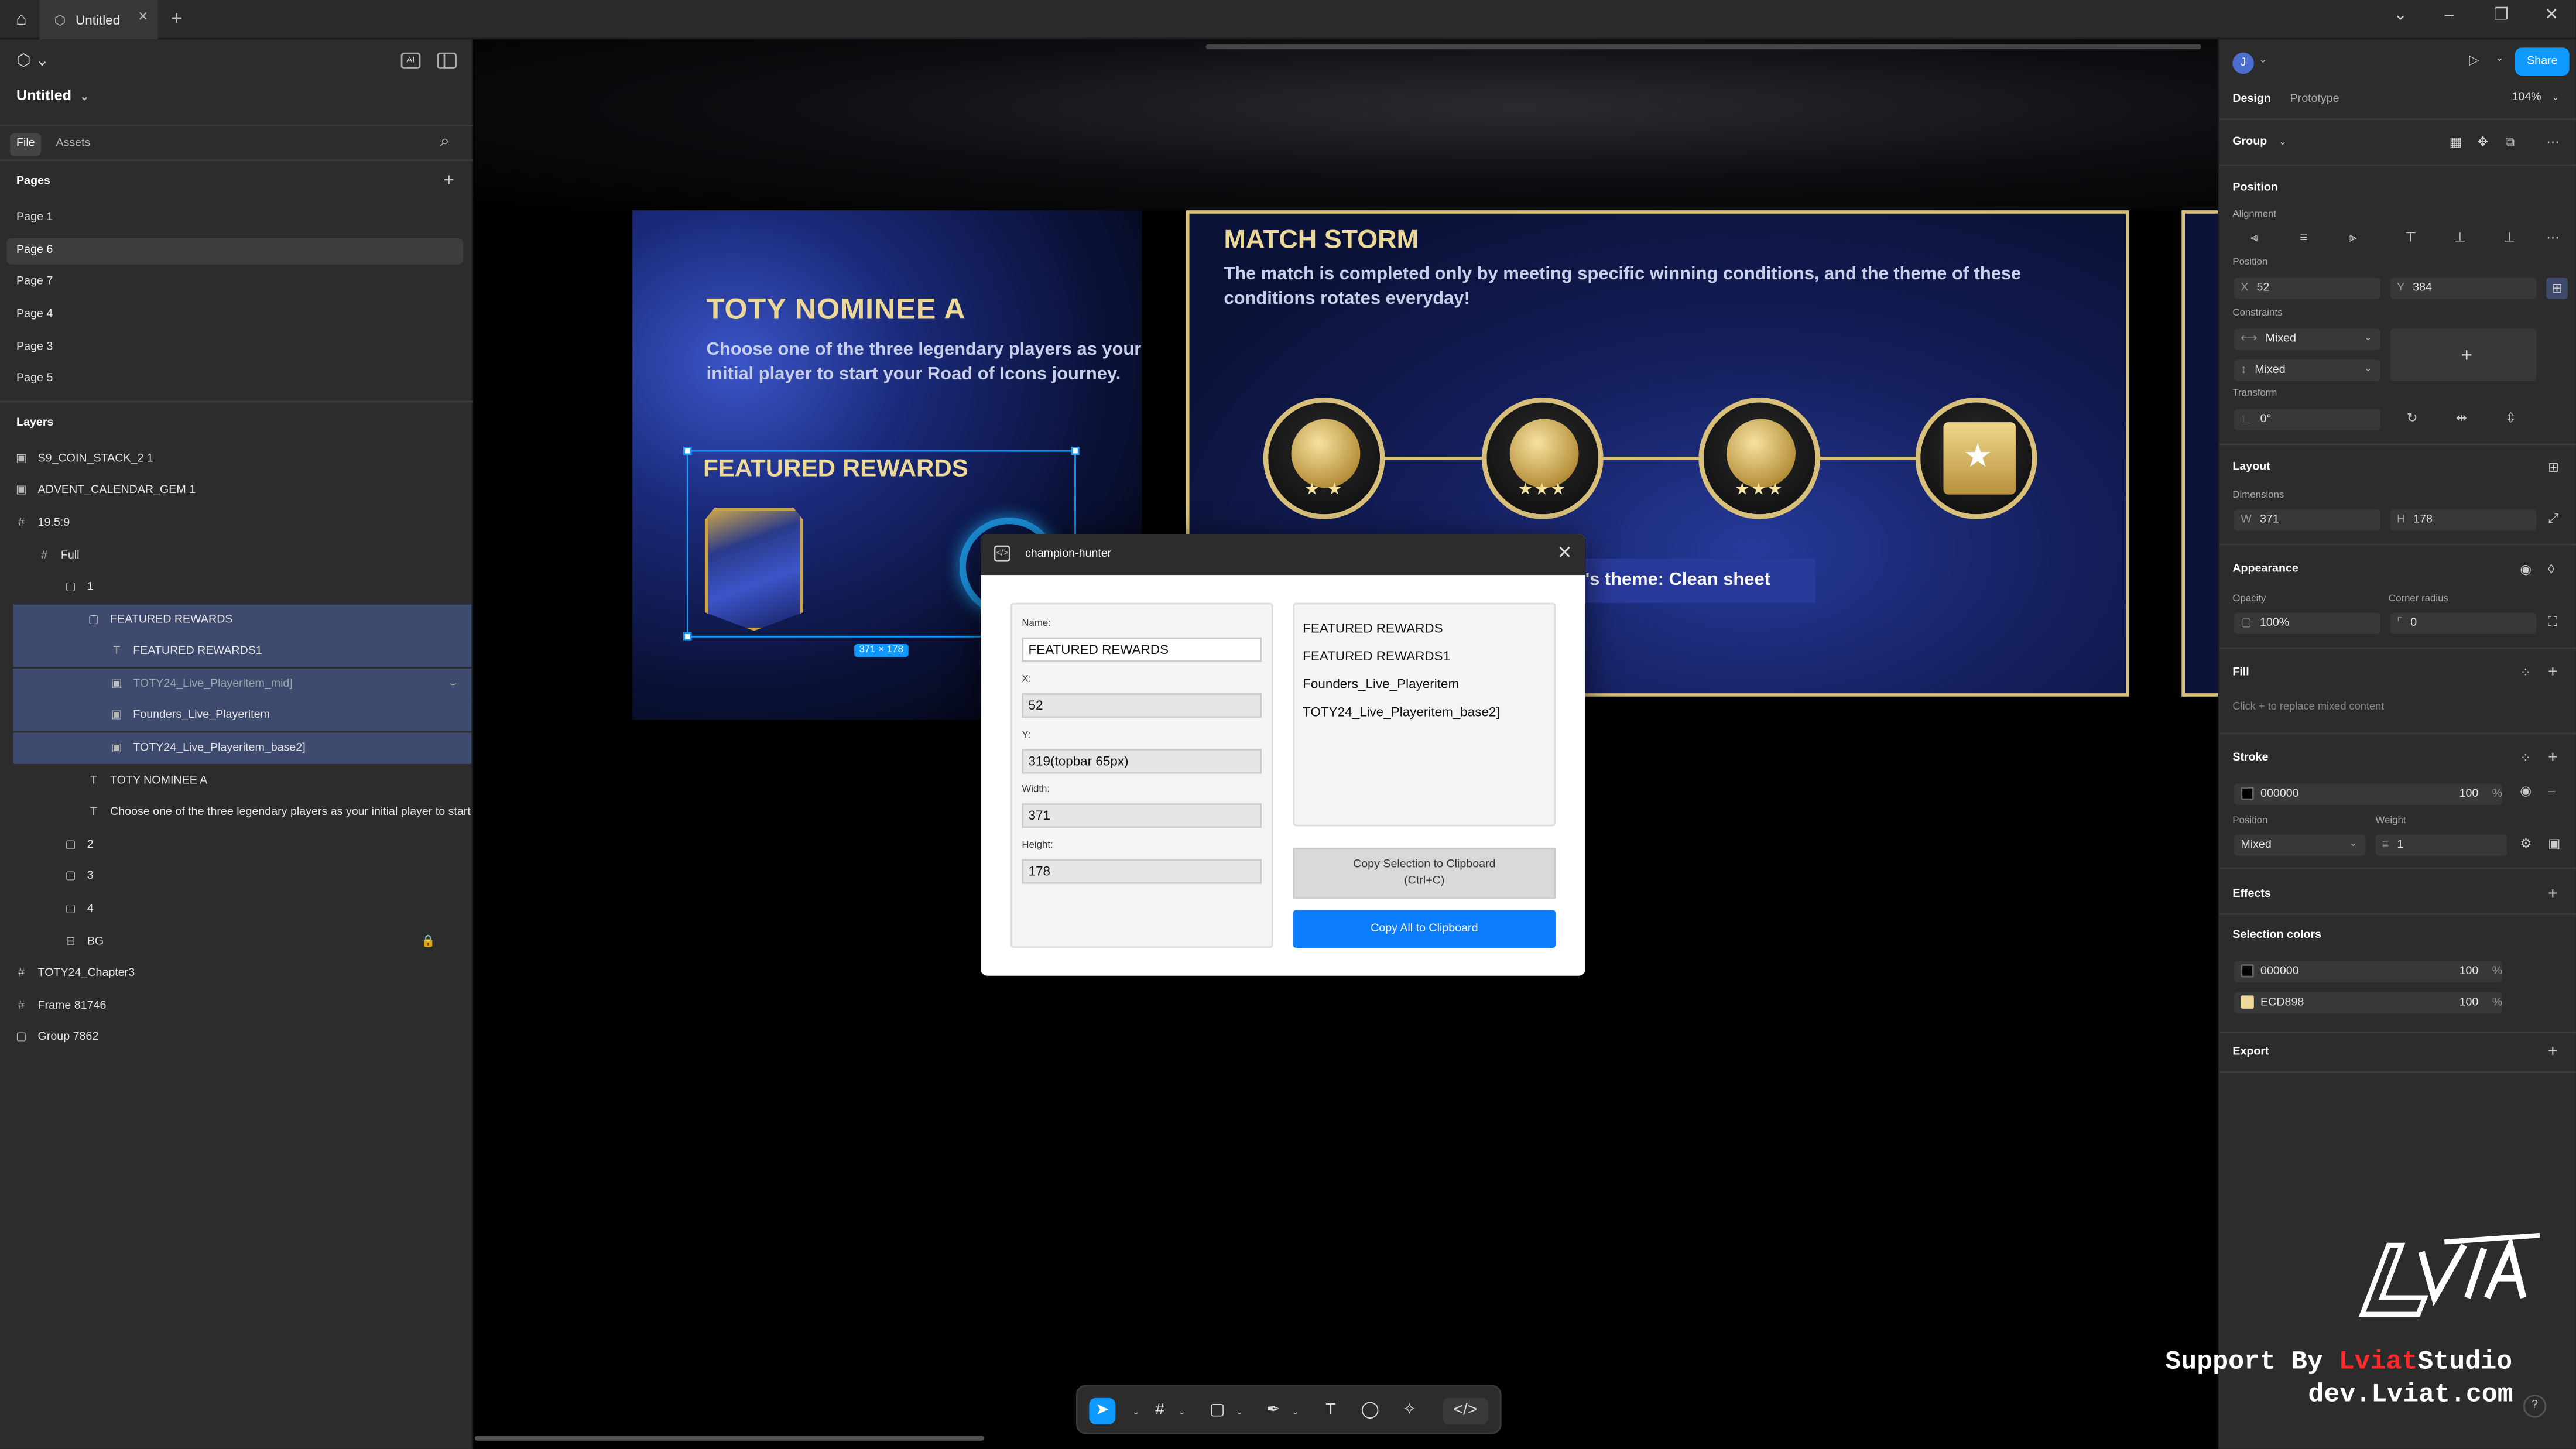  What do you see at coordinates (2441, 845) in the screenshot?
I see `stroke-weight-field: ≡ 1` at bounding box center [2441, 845].